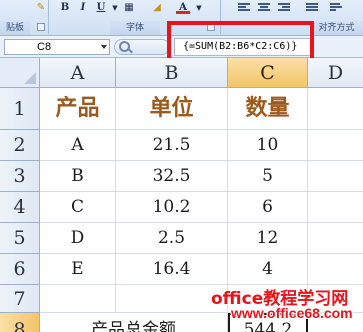 The image size is (363, 332). Describe the element at coordinates (245, 8) in the screenshot. I see `align-left-icon` at that location.